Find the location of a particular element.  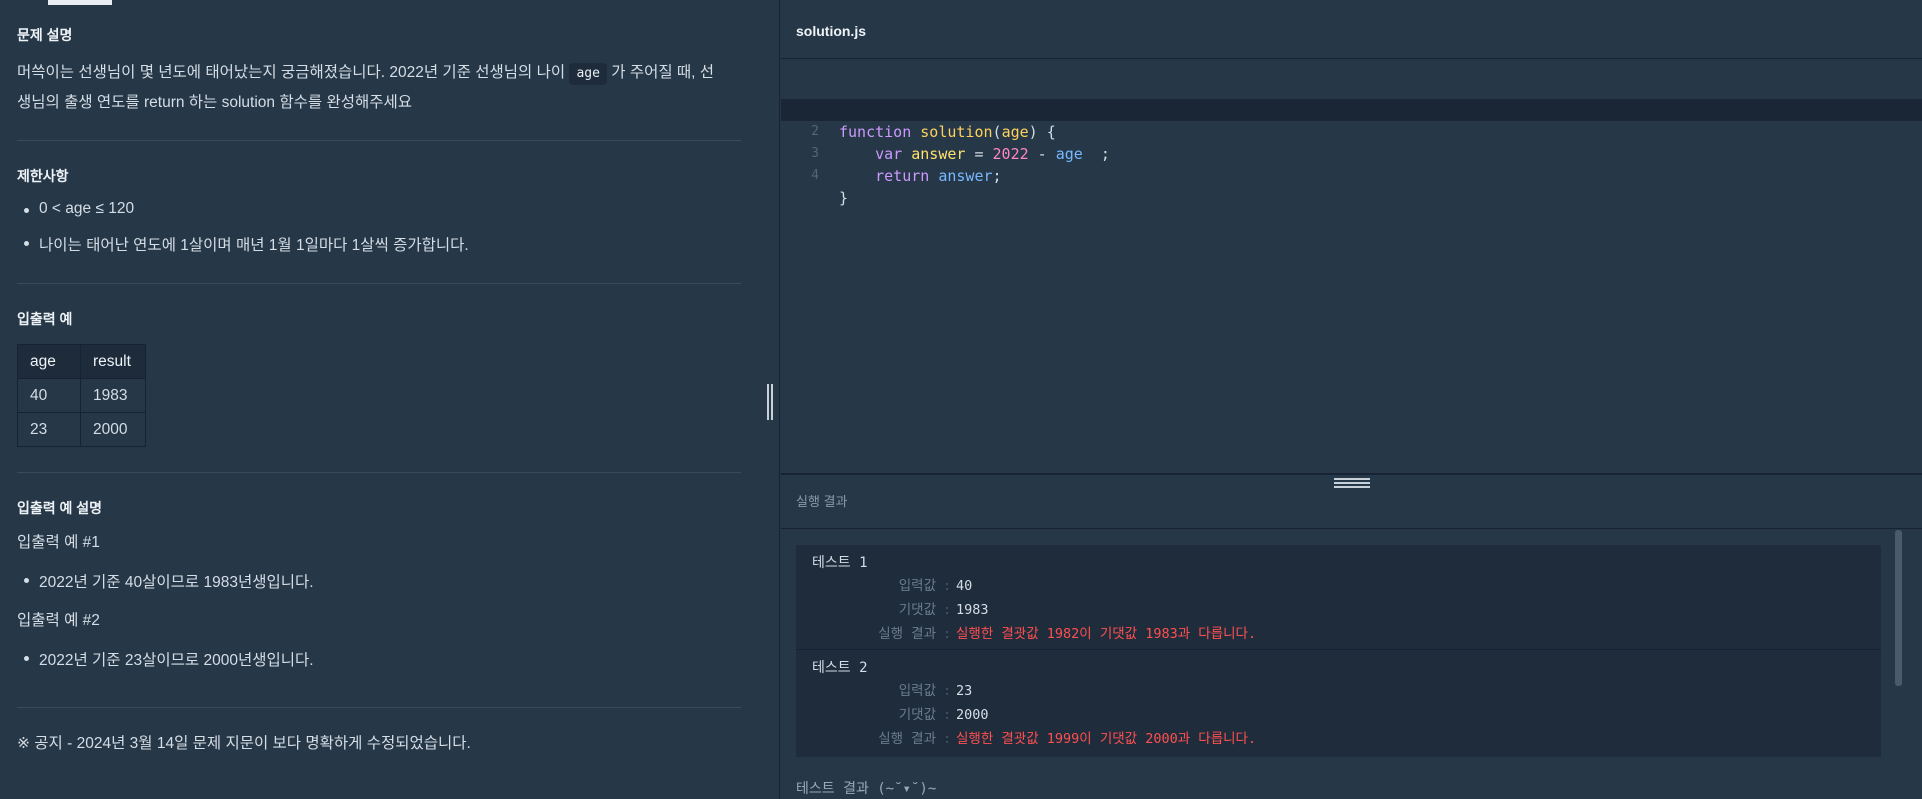

constraints-heading: 제한사항 is located at coordinates (43, 176).